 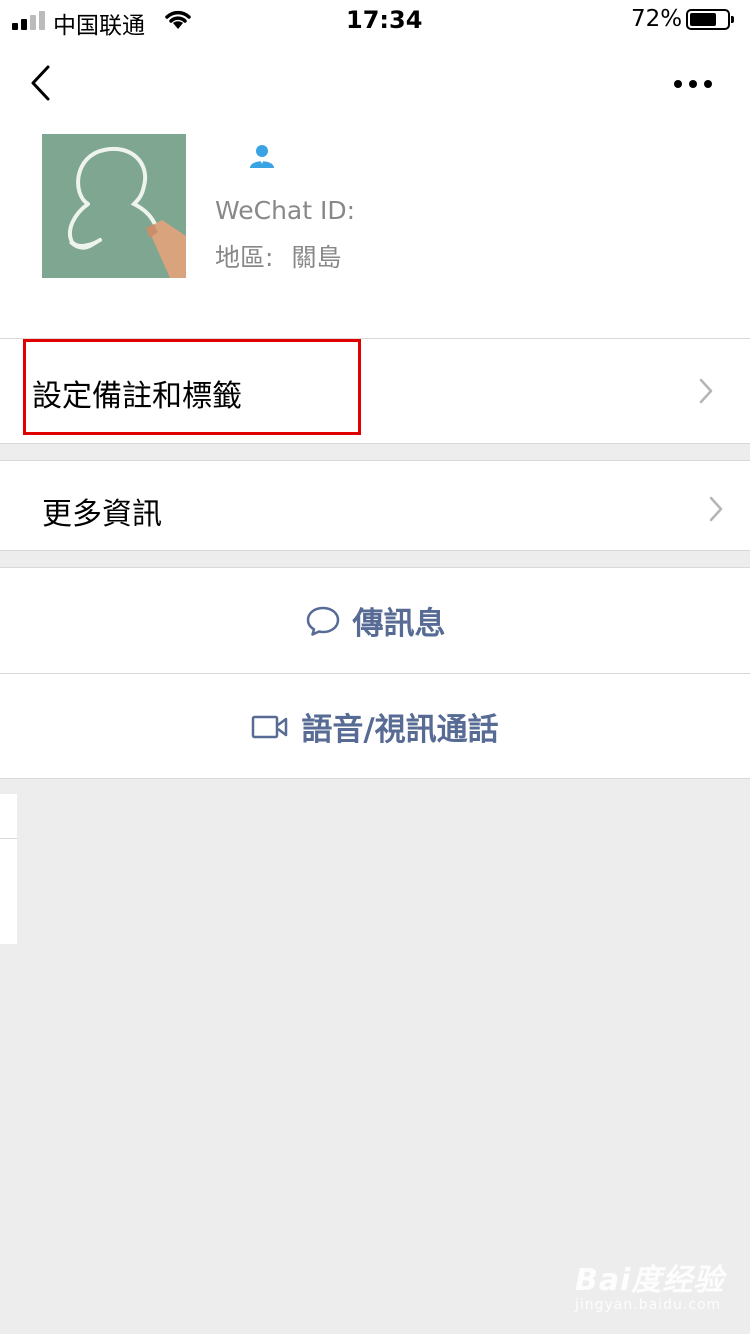 I want to click on set-remarks-tags-label: 設定備註和標籤, so click(x=137, y=396).